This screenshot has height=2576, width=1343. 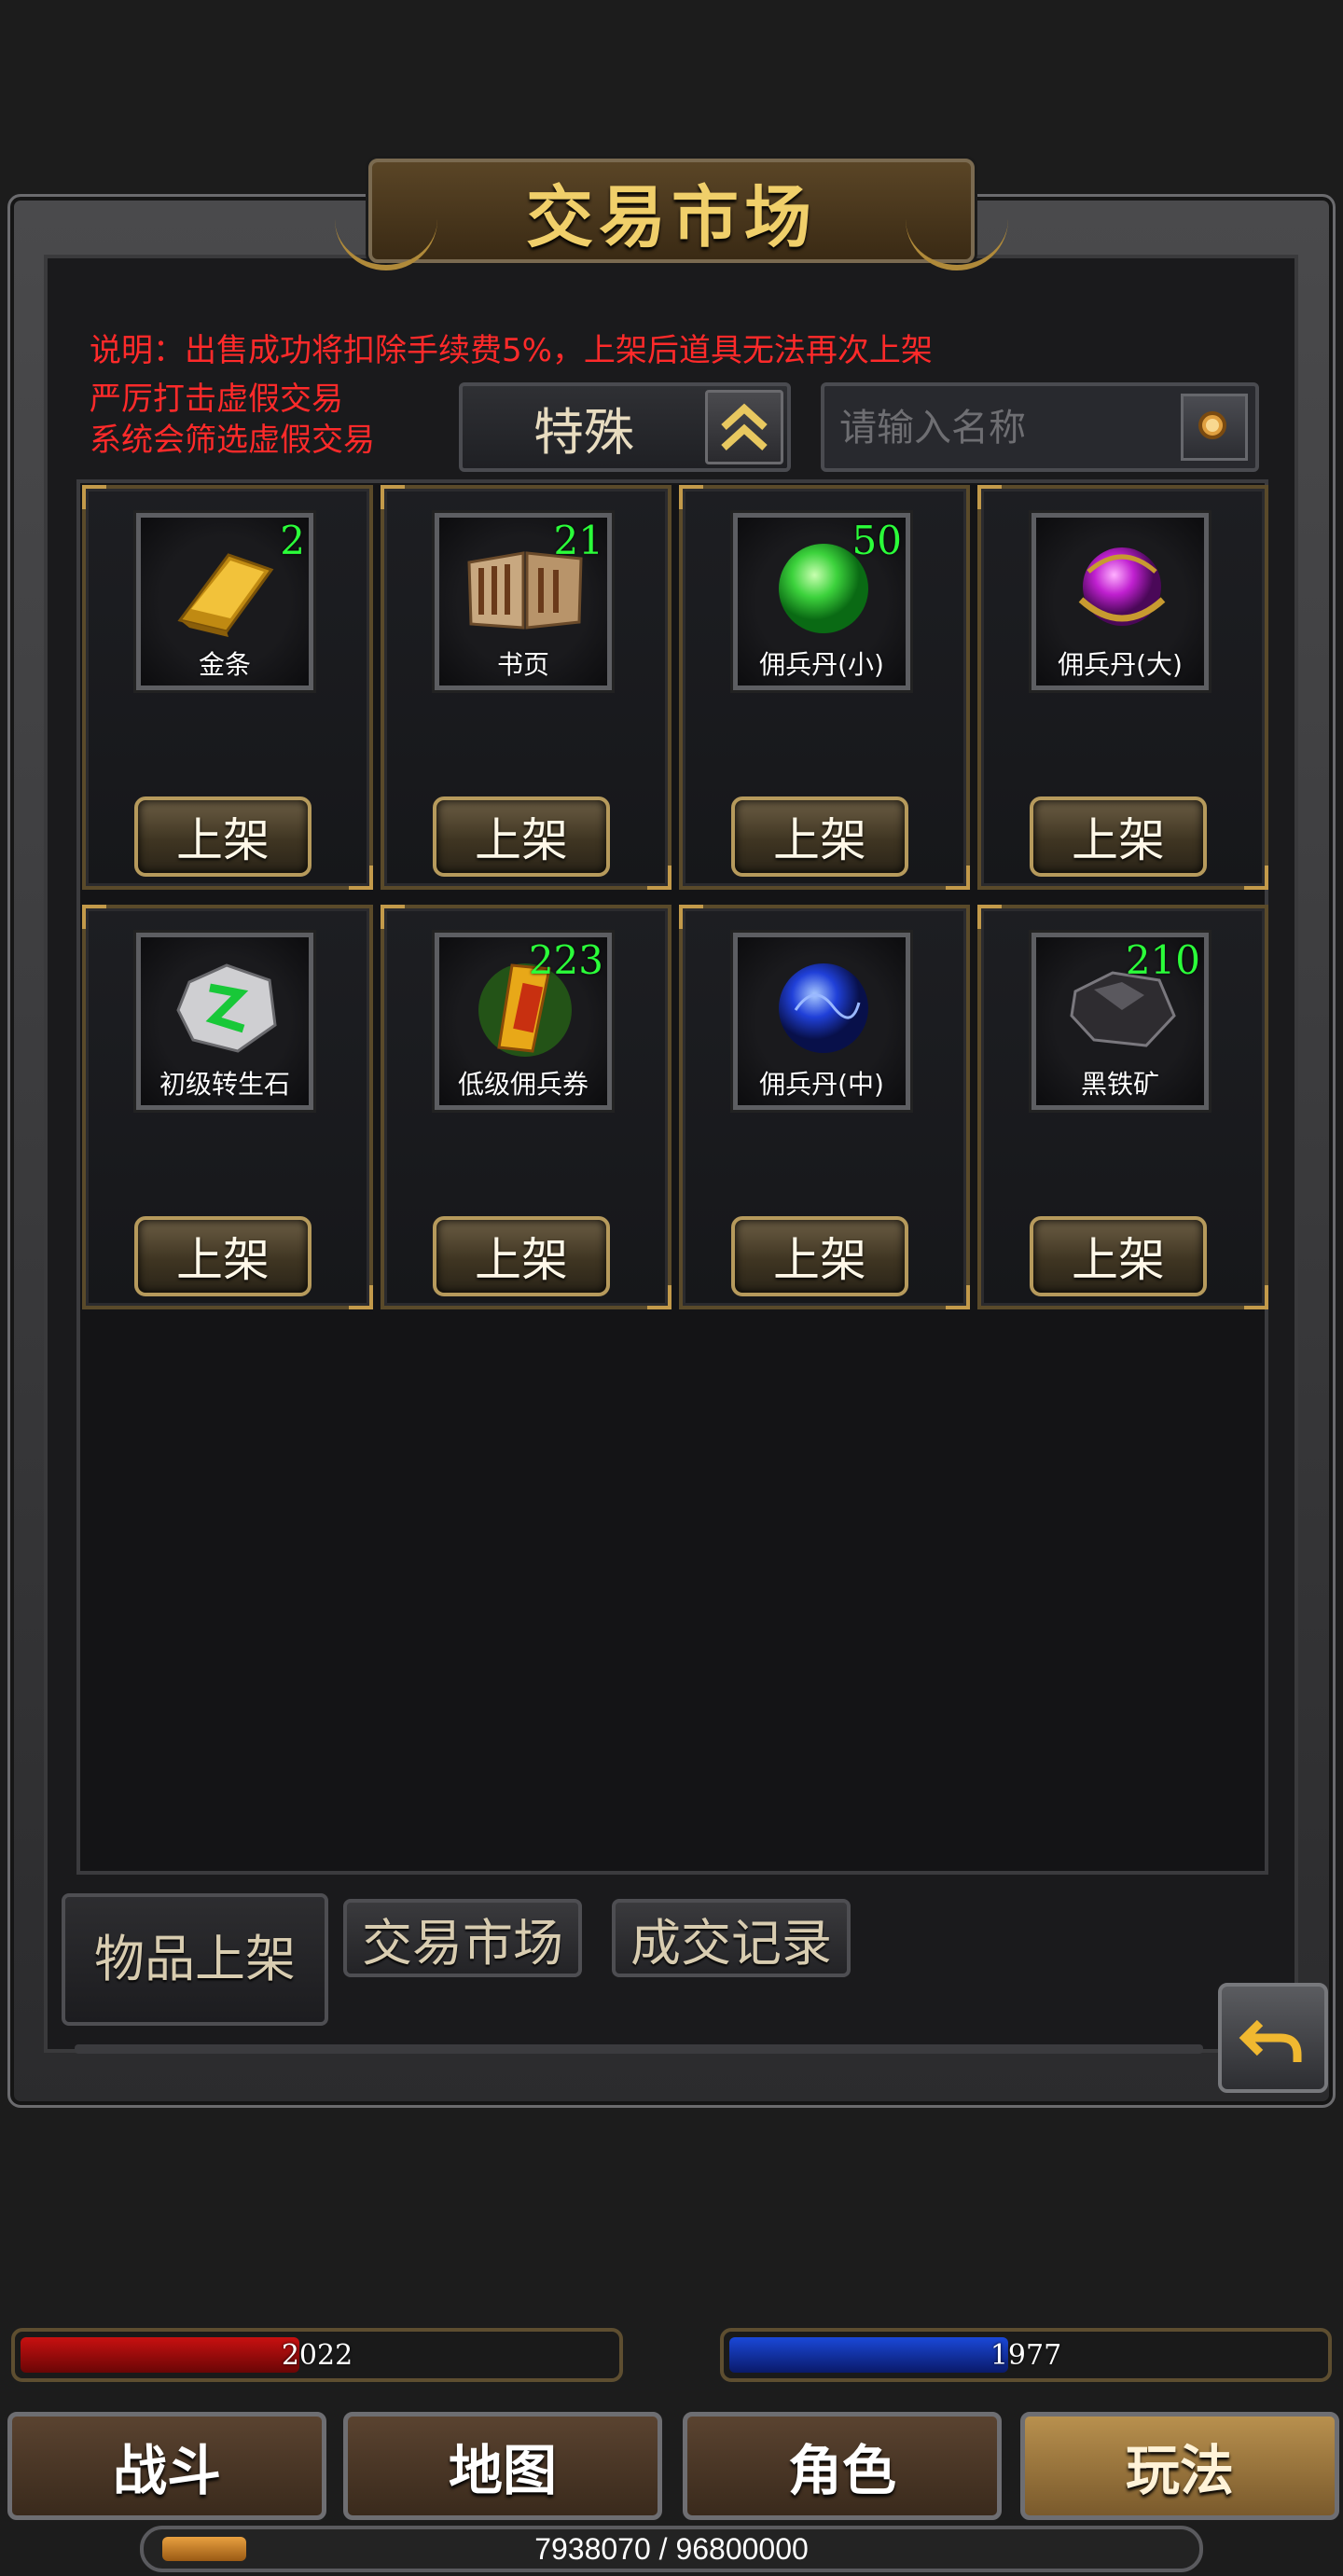 What do you see at coordinates (1119, 1084) in the screenshot?
I see `item-name: 黑铁矿` at bounding box center [1119, 1084].